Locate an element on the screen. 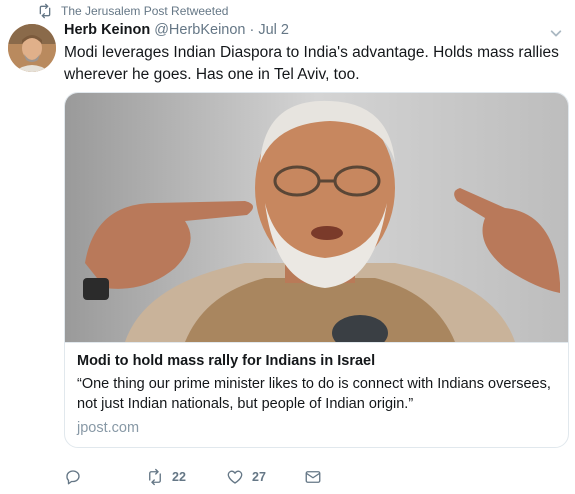  direct-message-icon is located at coordinates (313, 477).